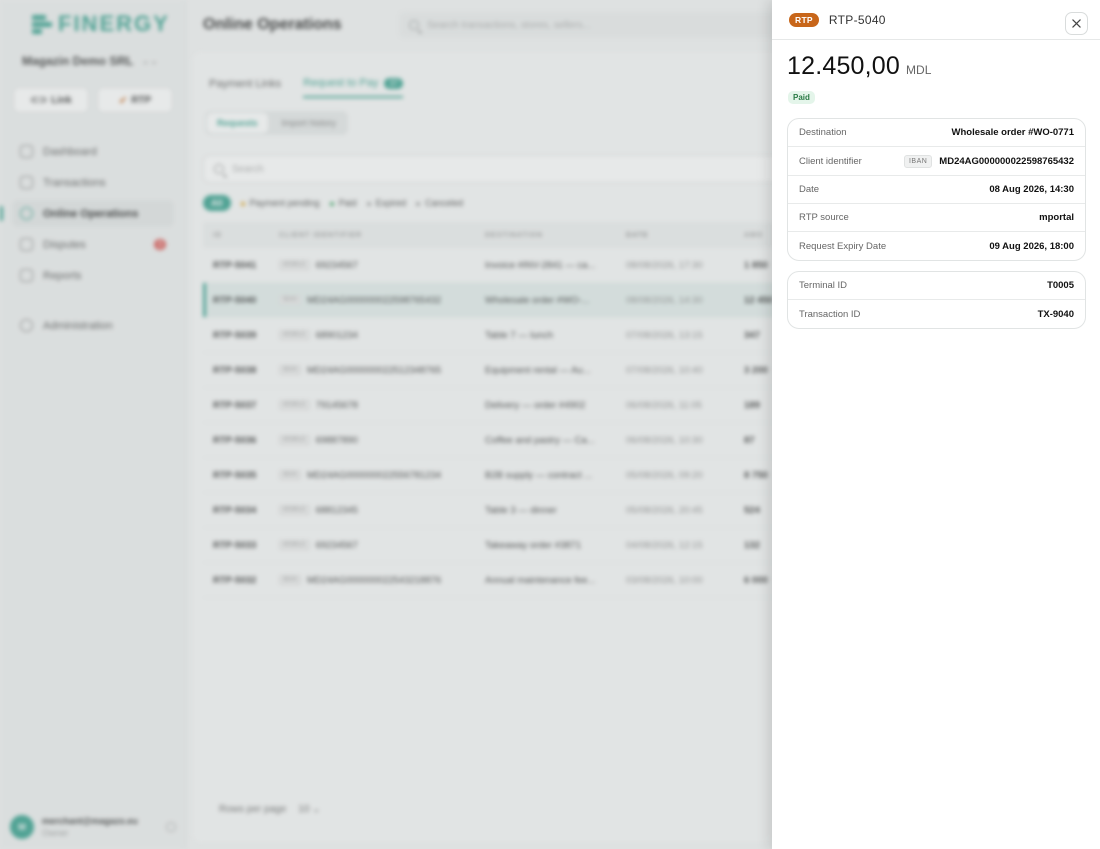  What do you see at coordinates (936, 246) in the screenshot?
I see `detail-row-expiry-date: Request Expiry Date 09 Aug 2026, 18:00` at bounding box center [936, 246].